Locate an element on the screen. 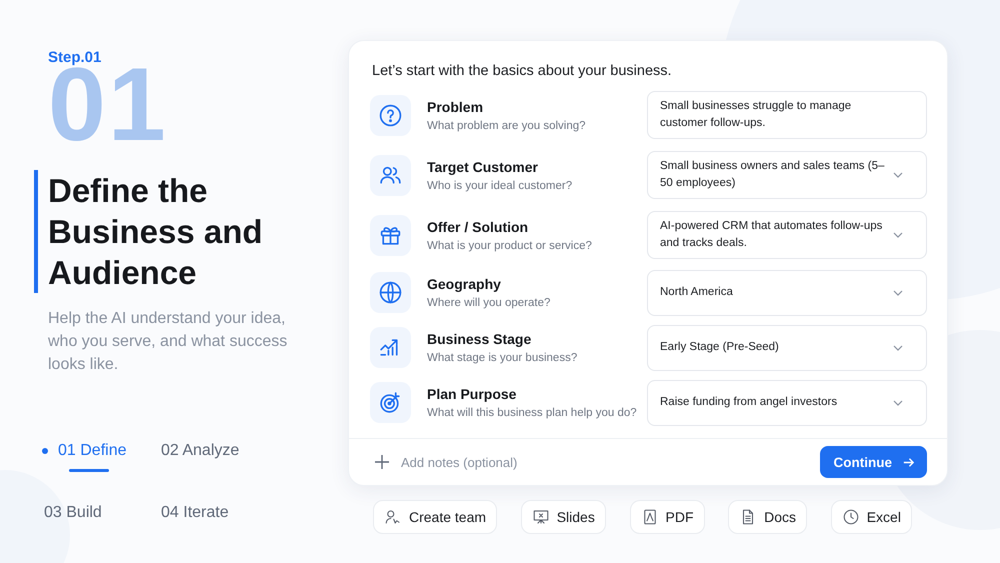 Image resolution: width=1000 pixels, height=563 pixels. notes-field: Add notes (optional) is located at coordinates (610, 462).